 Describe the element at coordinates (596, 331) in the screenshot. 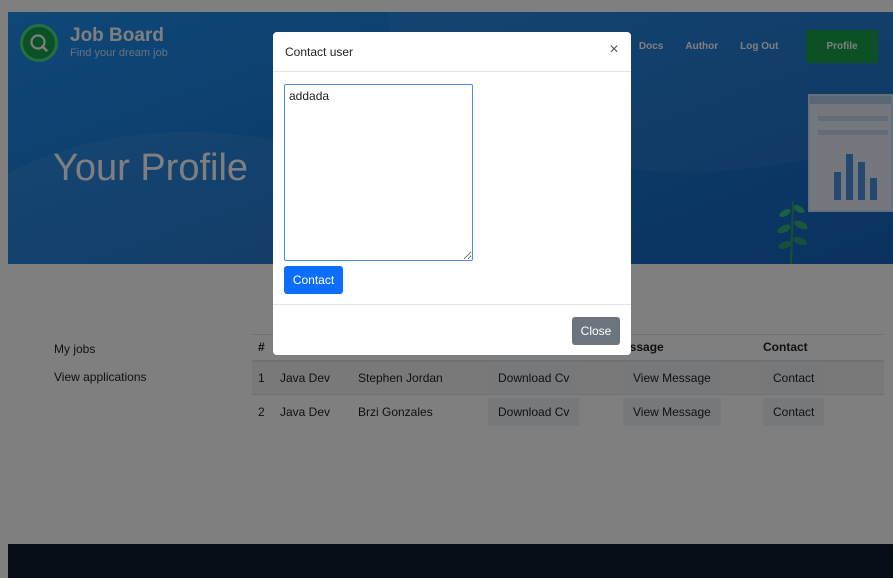

I see `close-button: Close` at that location.